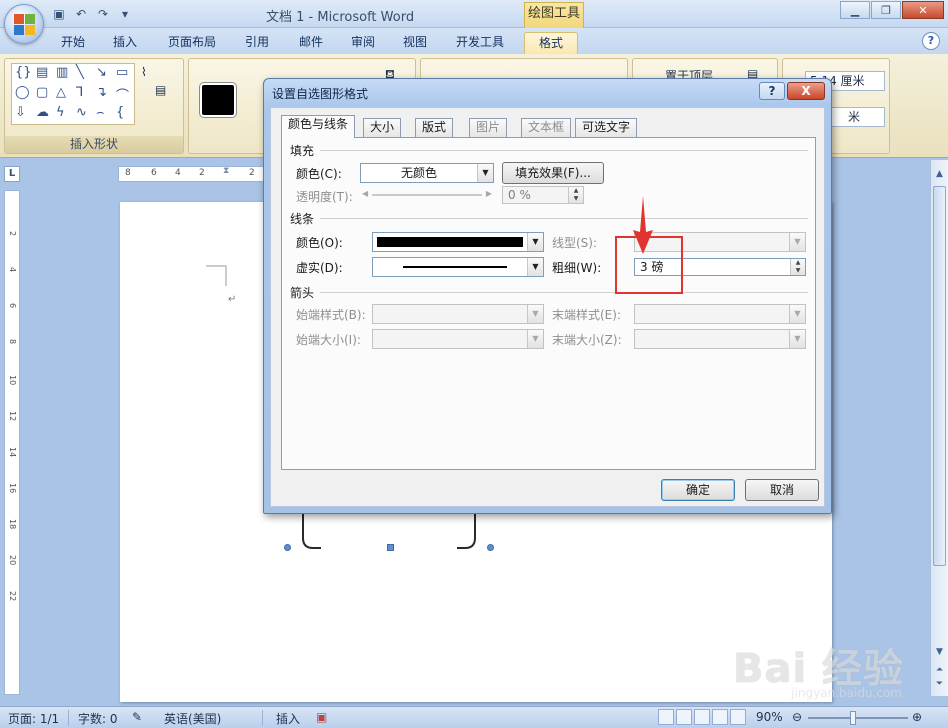 This screenshot has height=728, width=948. Describe the element at coordinates (125, 43) in the screenshot. I see `tab-insert: 插入` at that location.